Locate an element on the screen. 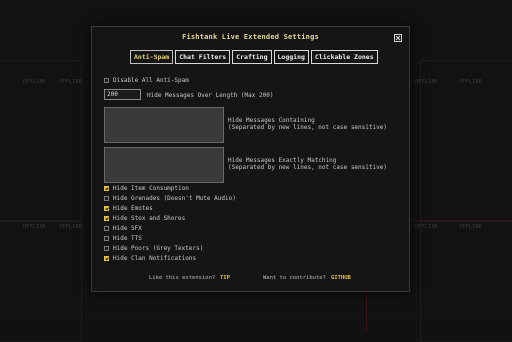 This screenshot has height=342, width=512. option-row: Hide SFX is located at coordinates (123, 228).